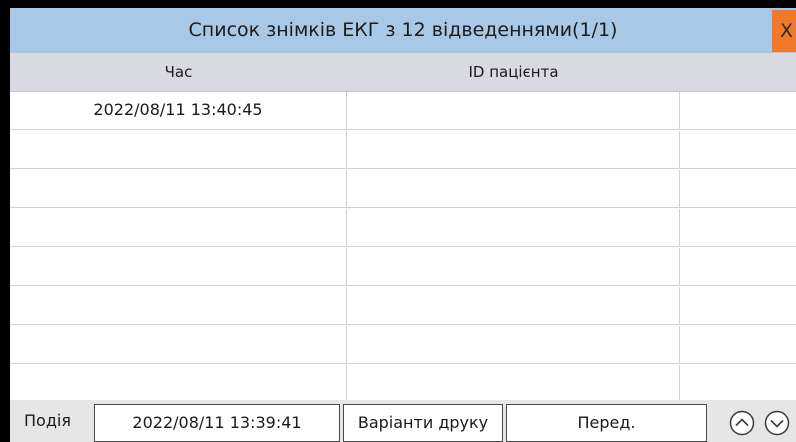 This screenshot has width=796, height=442. I want to click on print-options-button: Варіанти друку, so click(423, 423).